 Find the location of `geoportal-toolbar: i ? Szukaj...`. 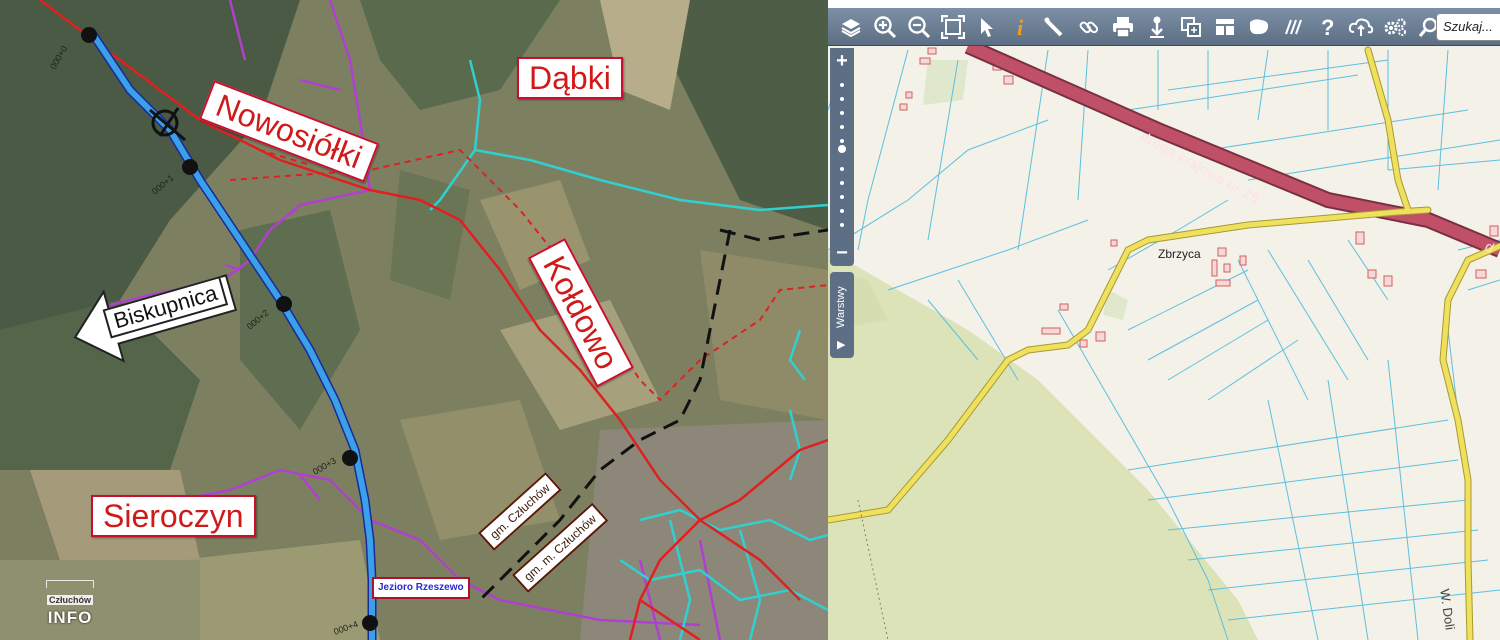

geoportal-toolbar: i ? Szukaj... is located at coordinates (1164, 27).